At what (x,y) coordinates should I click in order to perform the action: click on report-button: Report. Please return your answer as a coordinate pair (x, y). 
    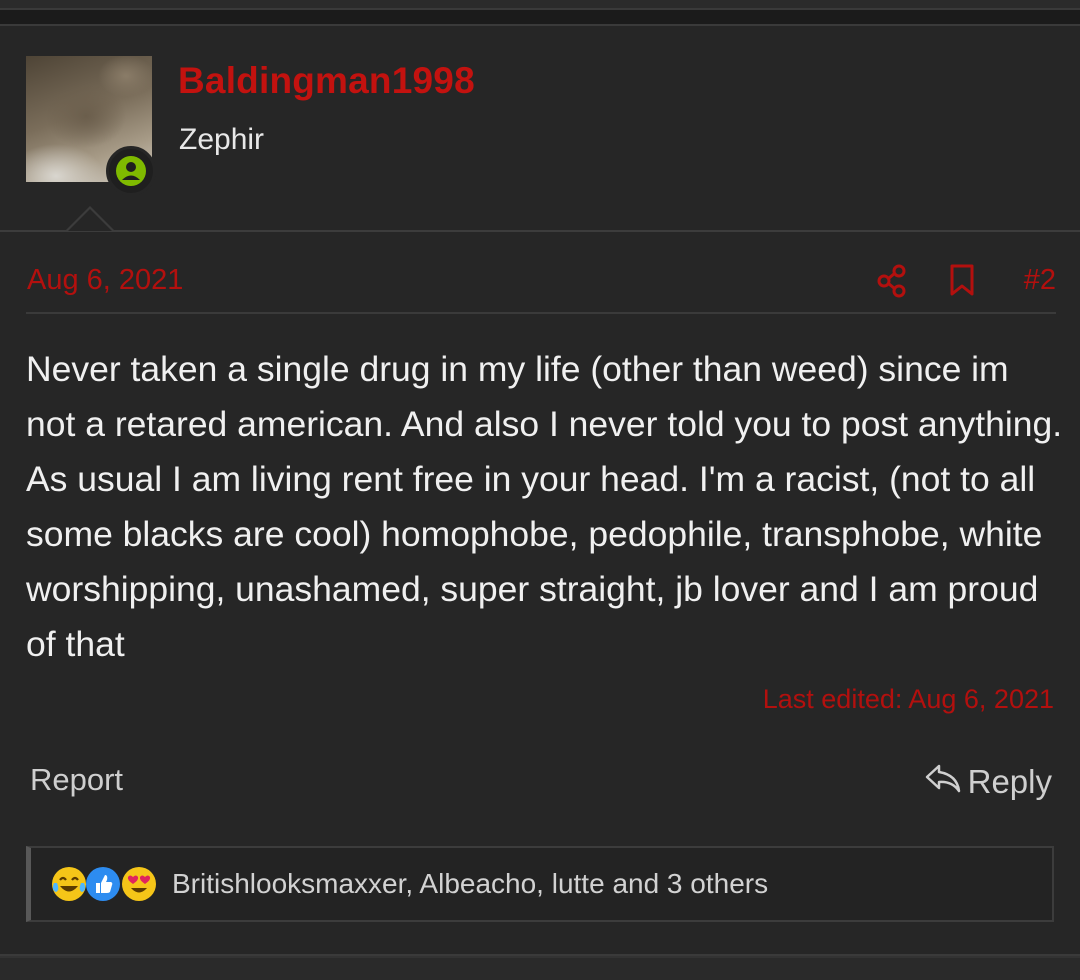
    Looking at the image, I should click on (76, 780).